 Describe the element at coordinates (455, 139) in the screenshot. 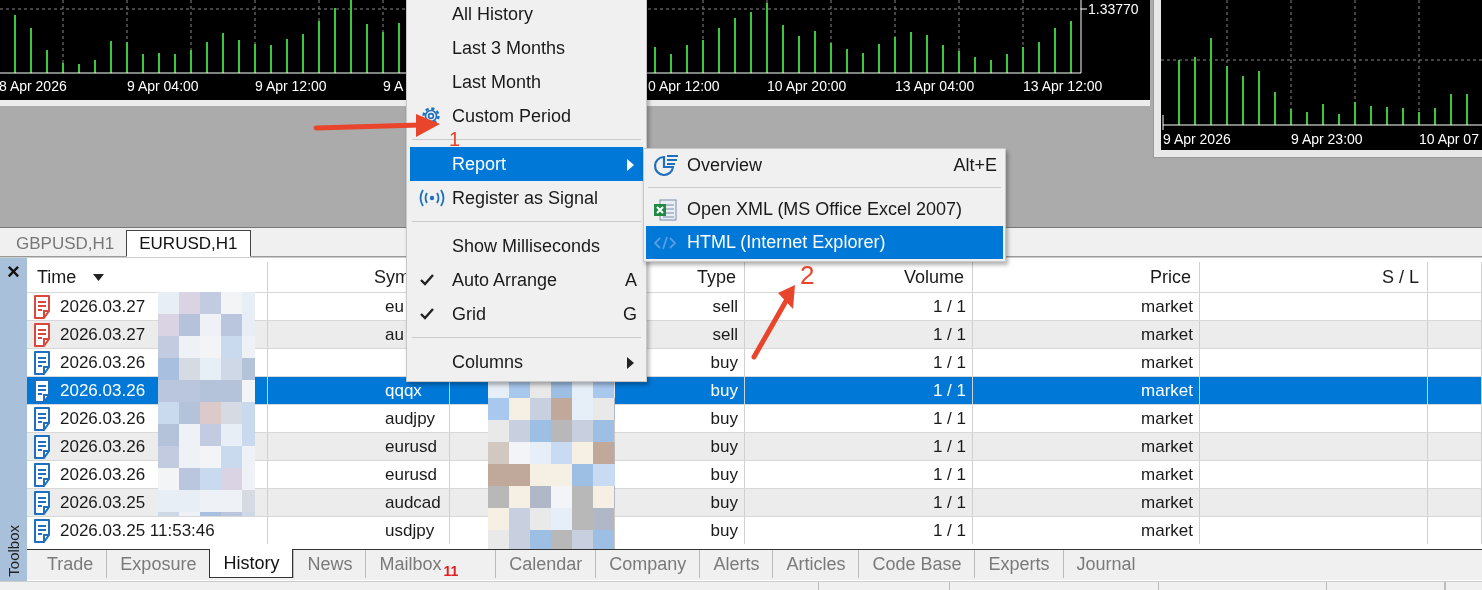

I see `annotation-number: 1` at that location.